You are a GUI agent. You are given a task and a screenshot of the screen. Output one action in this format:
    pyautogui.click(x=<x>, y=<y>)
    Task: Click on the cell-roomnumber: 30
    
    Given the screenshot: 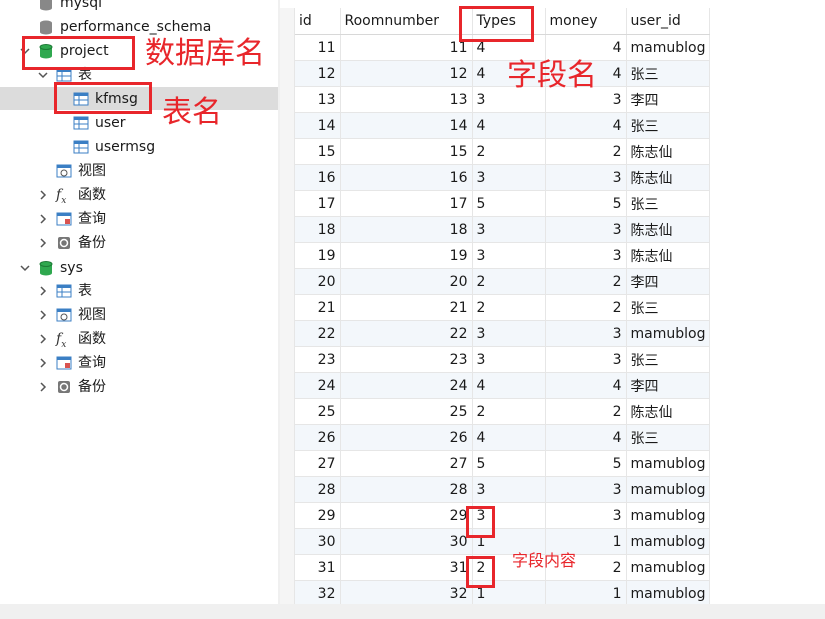 What is the action you would take?
    pyautogui.click(x=406, y=541)
    